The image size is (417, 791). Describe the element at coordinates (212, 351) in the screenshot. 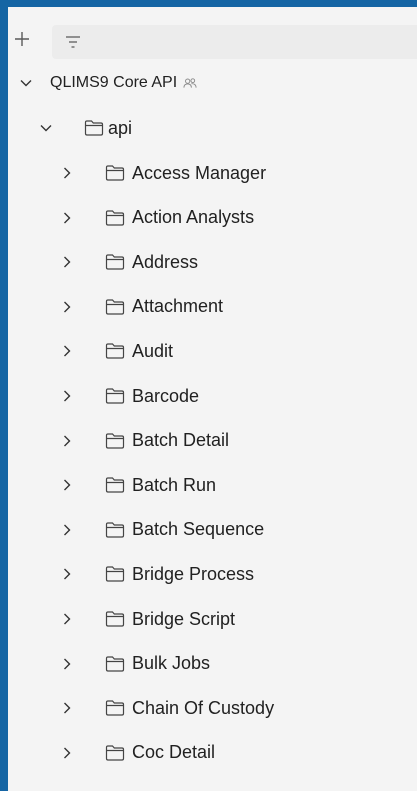

I see `tree-item-folder: Audit` at that location.